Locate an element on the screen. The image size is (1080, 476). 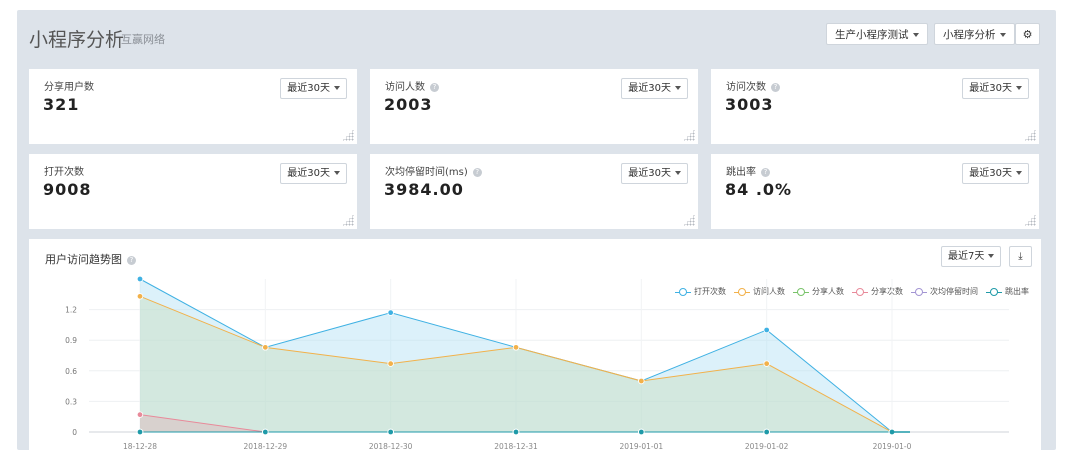
settings-button: ⚙ is located at coordinates (1027, 34).